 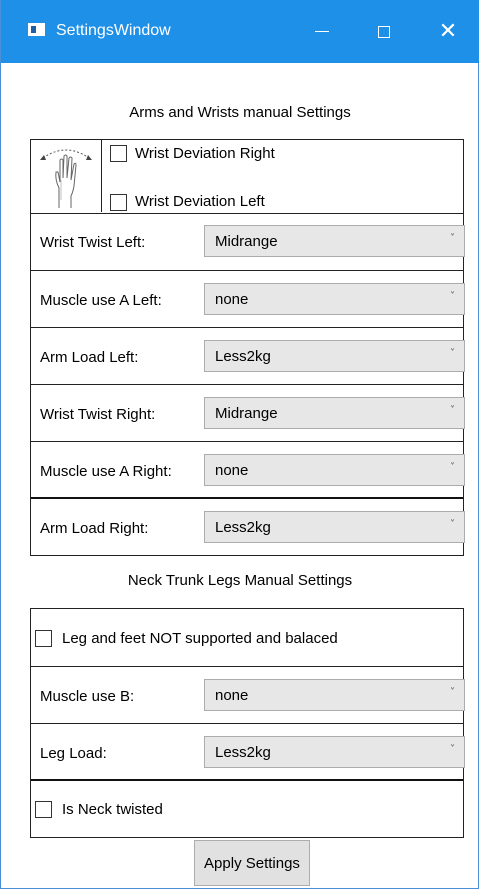 I want to click on muscle-use-a-right-label: Muscle use A Right:, so click(x=106, y=471).